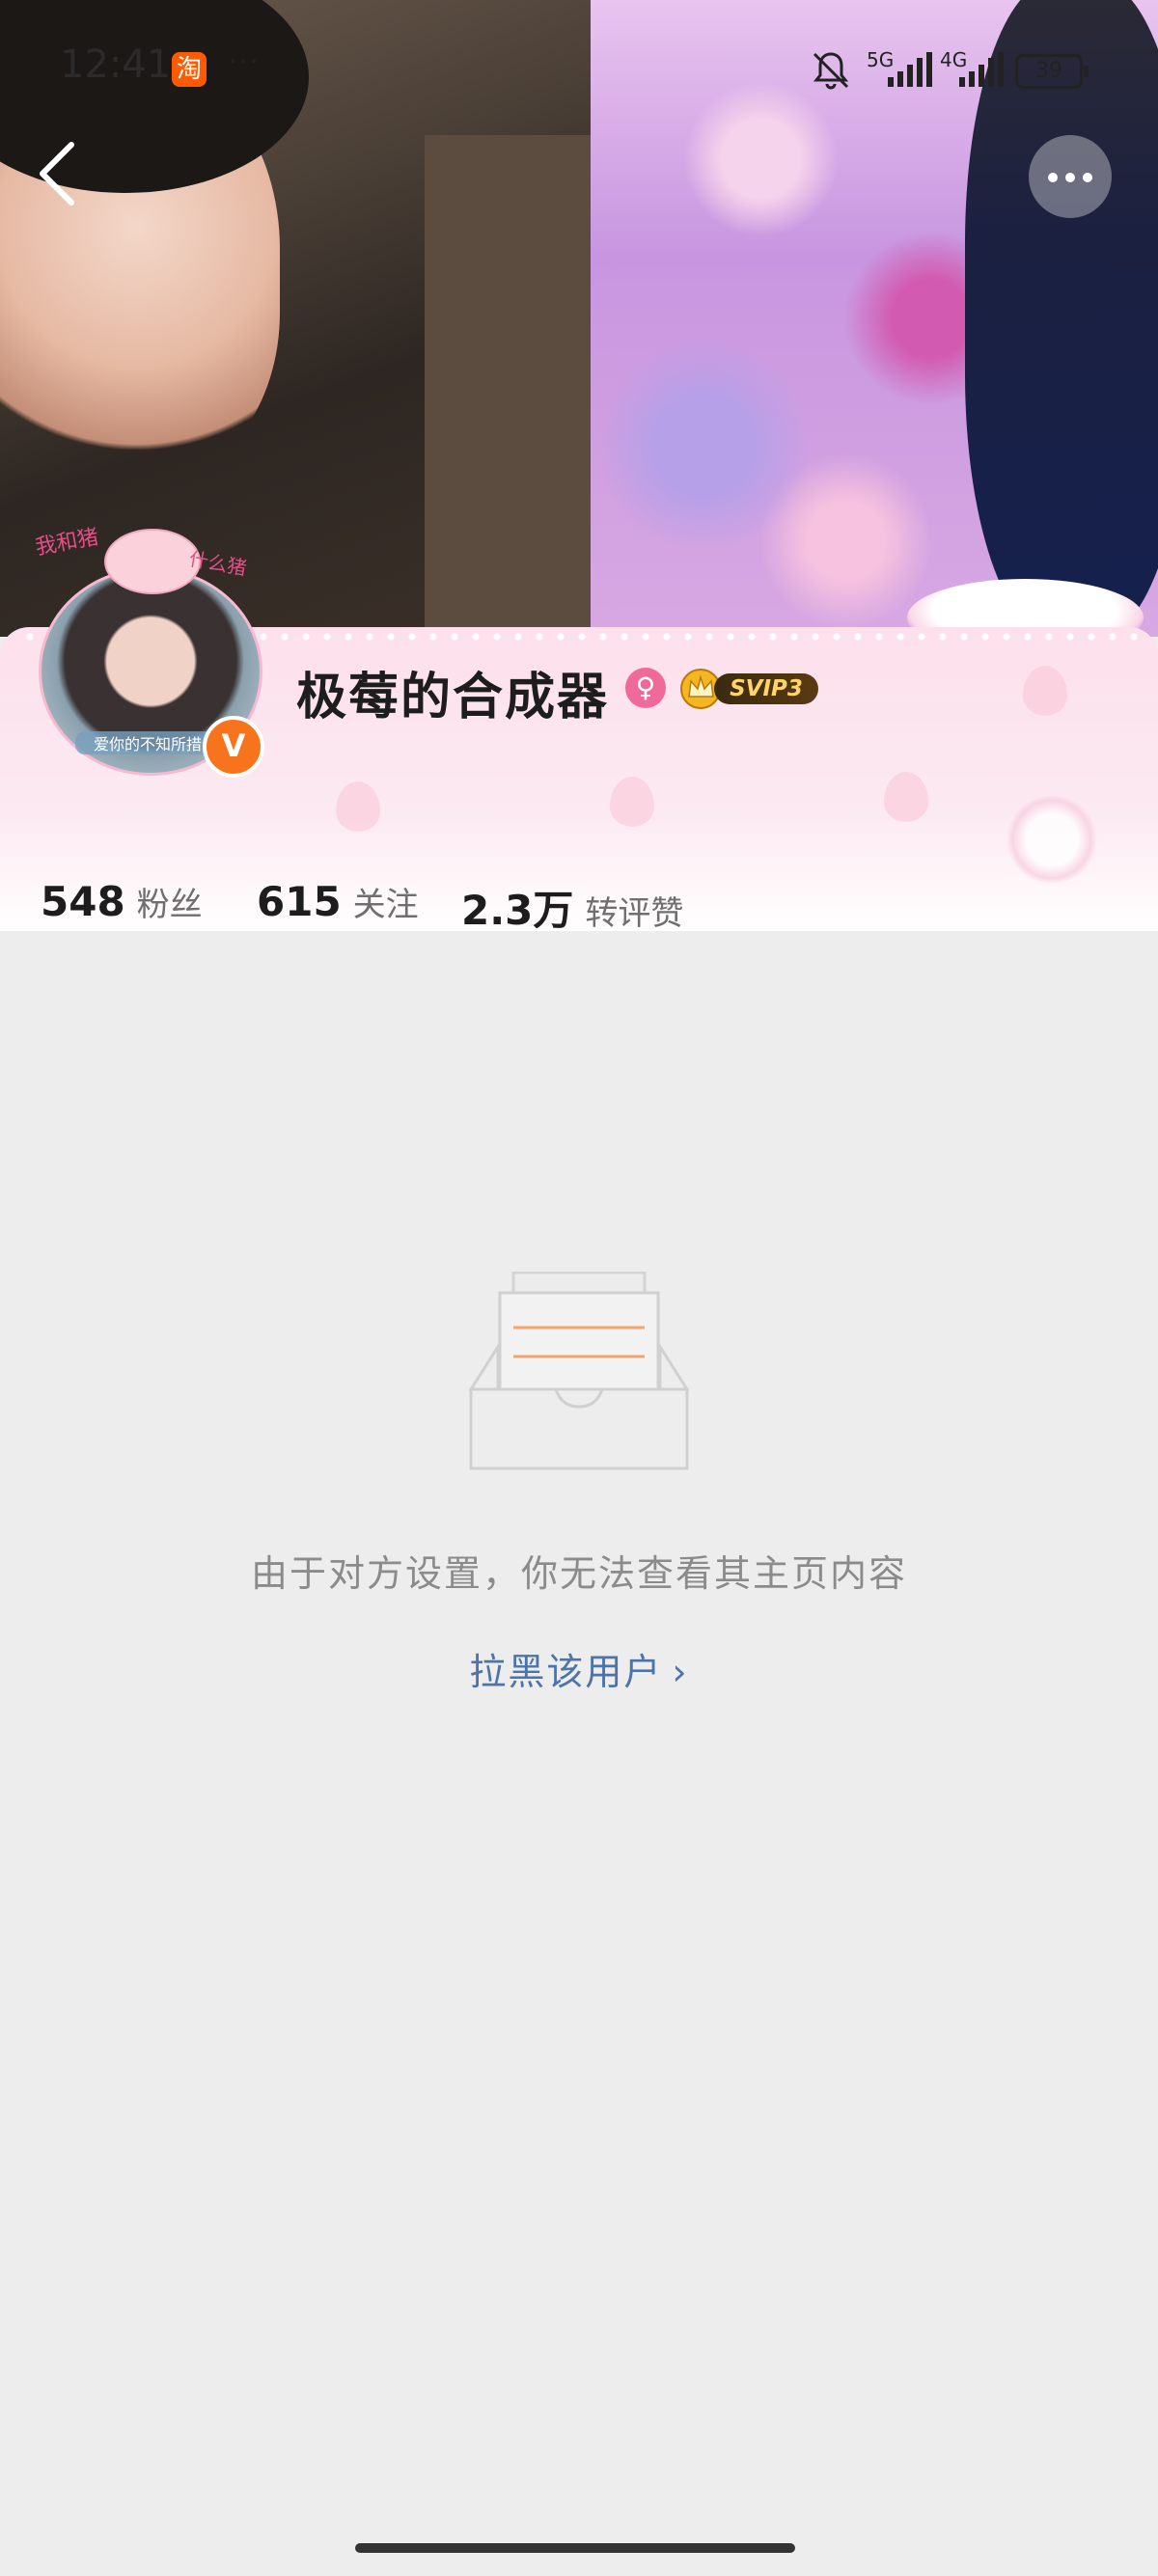 This screenshot has height=2576, width=1158. What do you see at coordinates (634, 914) in the screenshot?
I see `interactions-label: 转评赞` at bounding box center [634, 914].